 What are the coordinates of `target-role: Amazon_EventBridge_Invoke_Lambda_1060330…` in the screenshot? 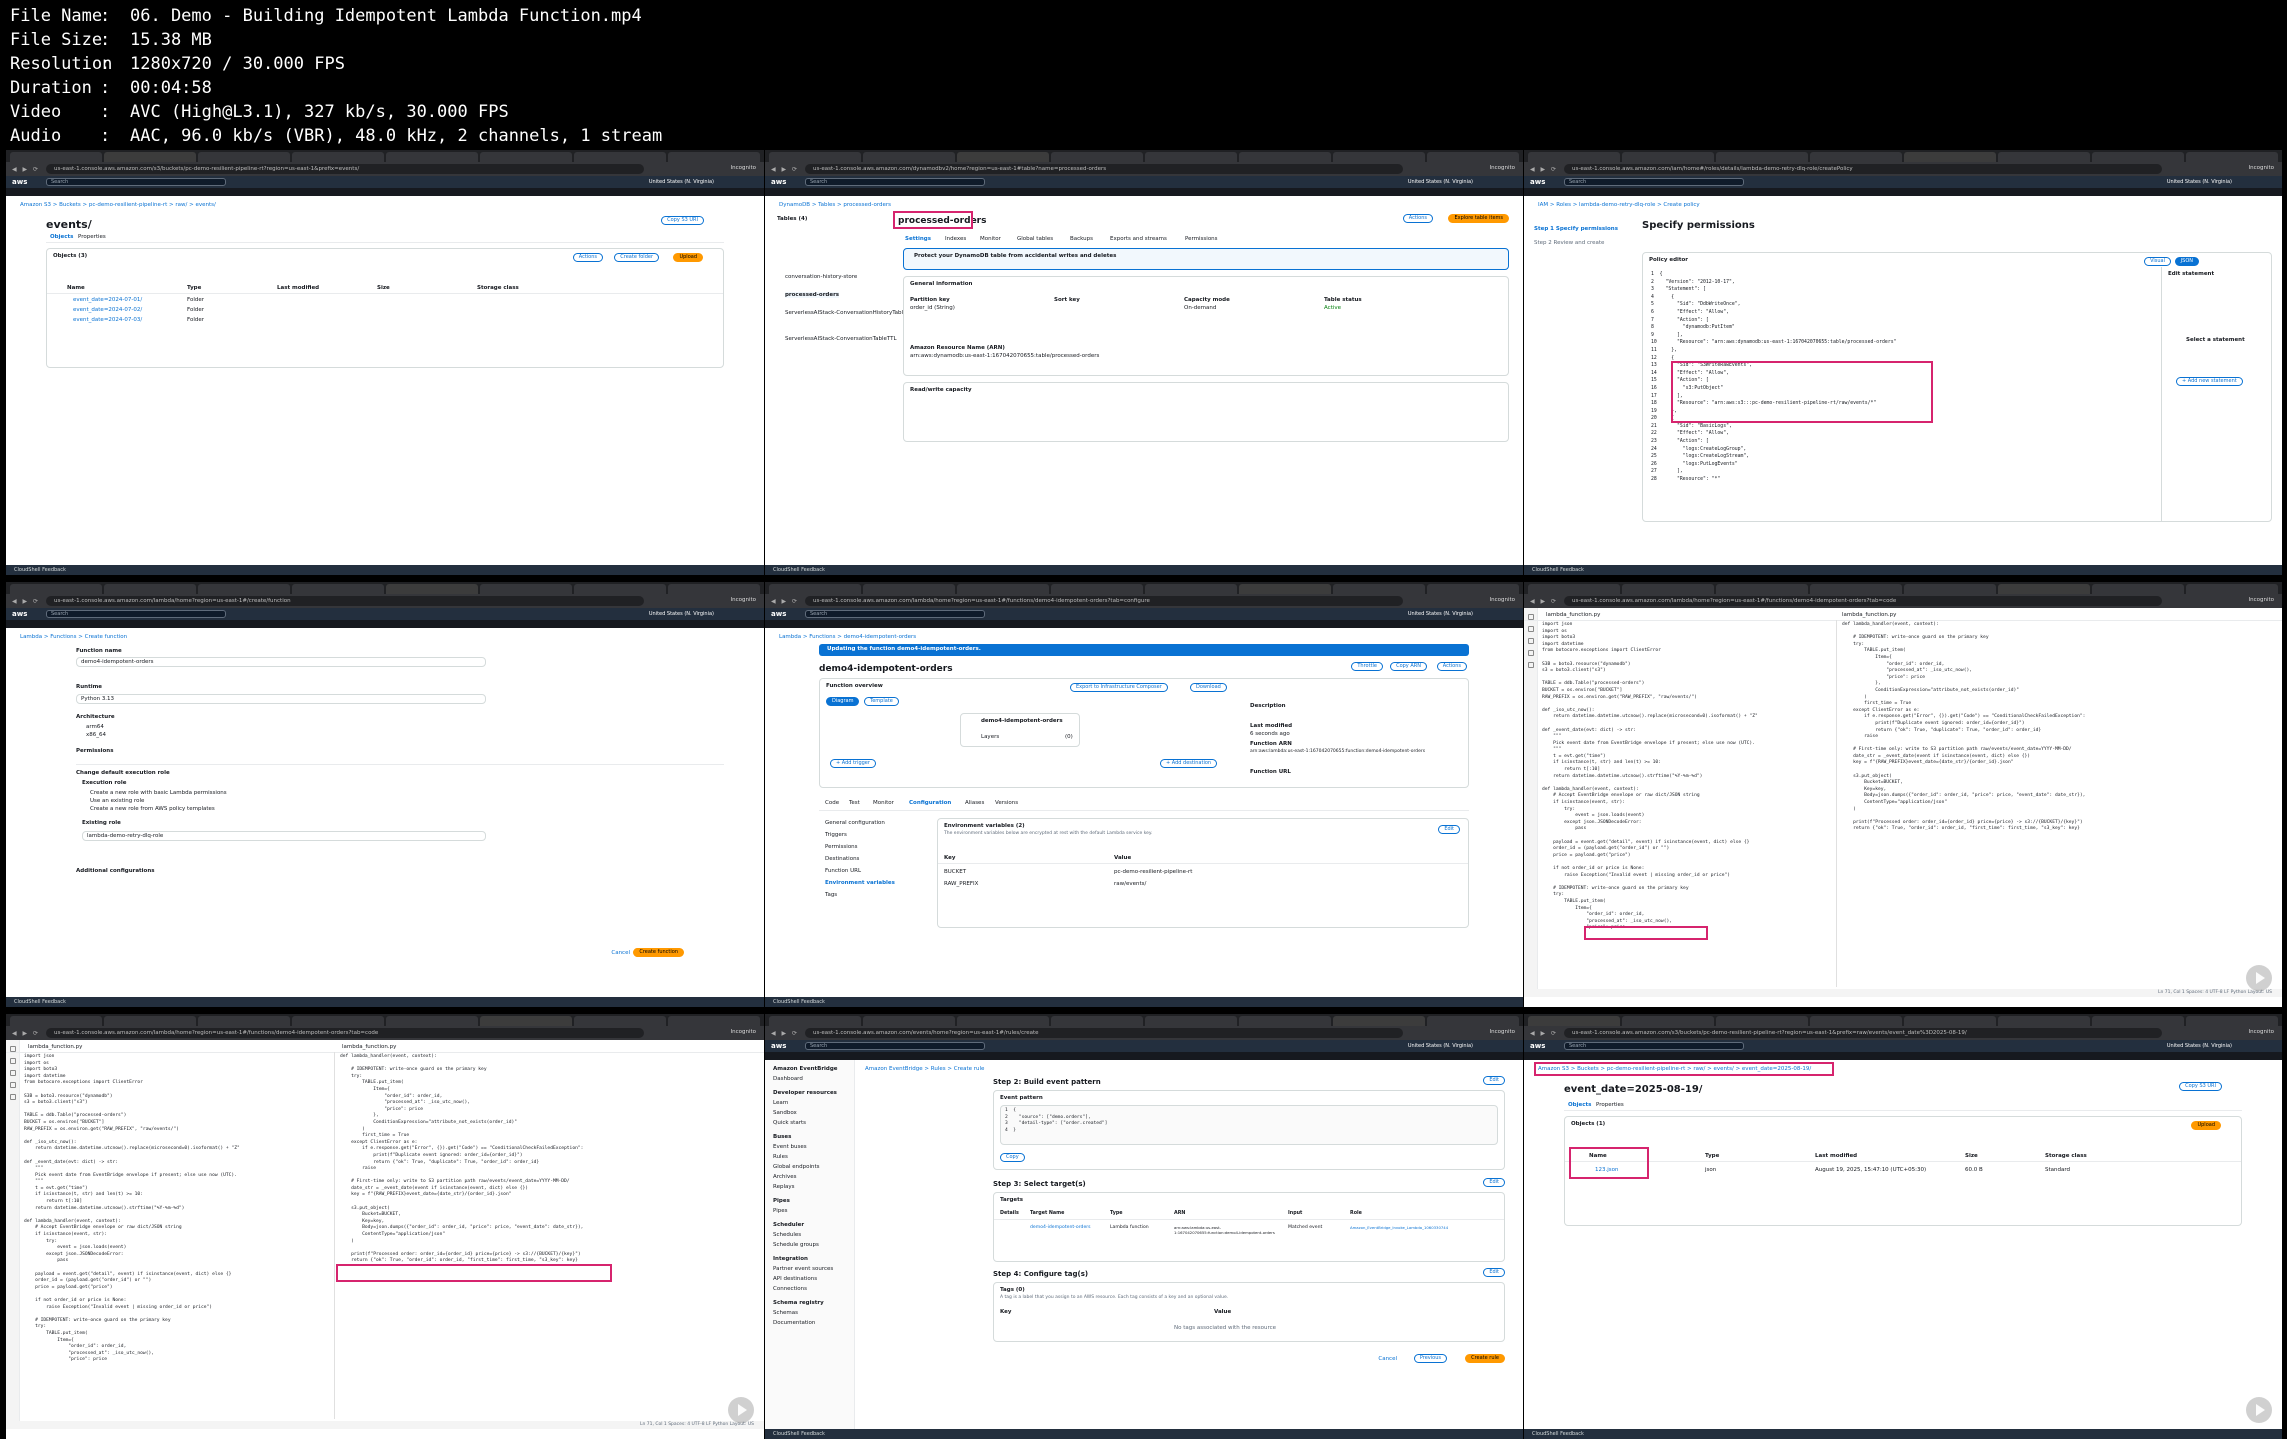 It's located at (1399, 1227).